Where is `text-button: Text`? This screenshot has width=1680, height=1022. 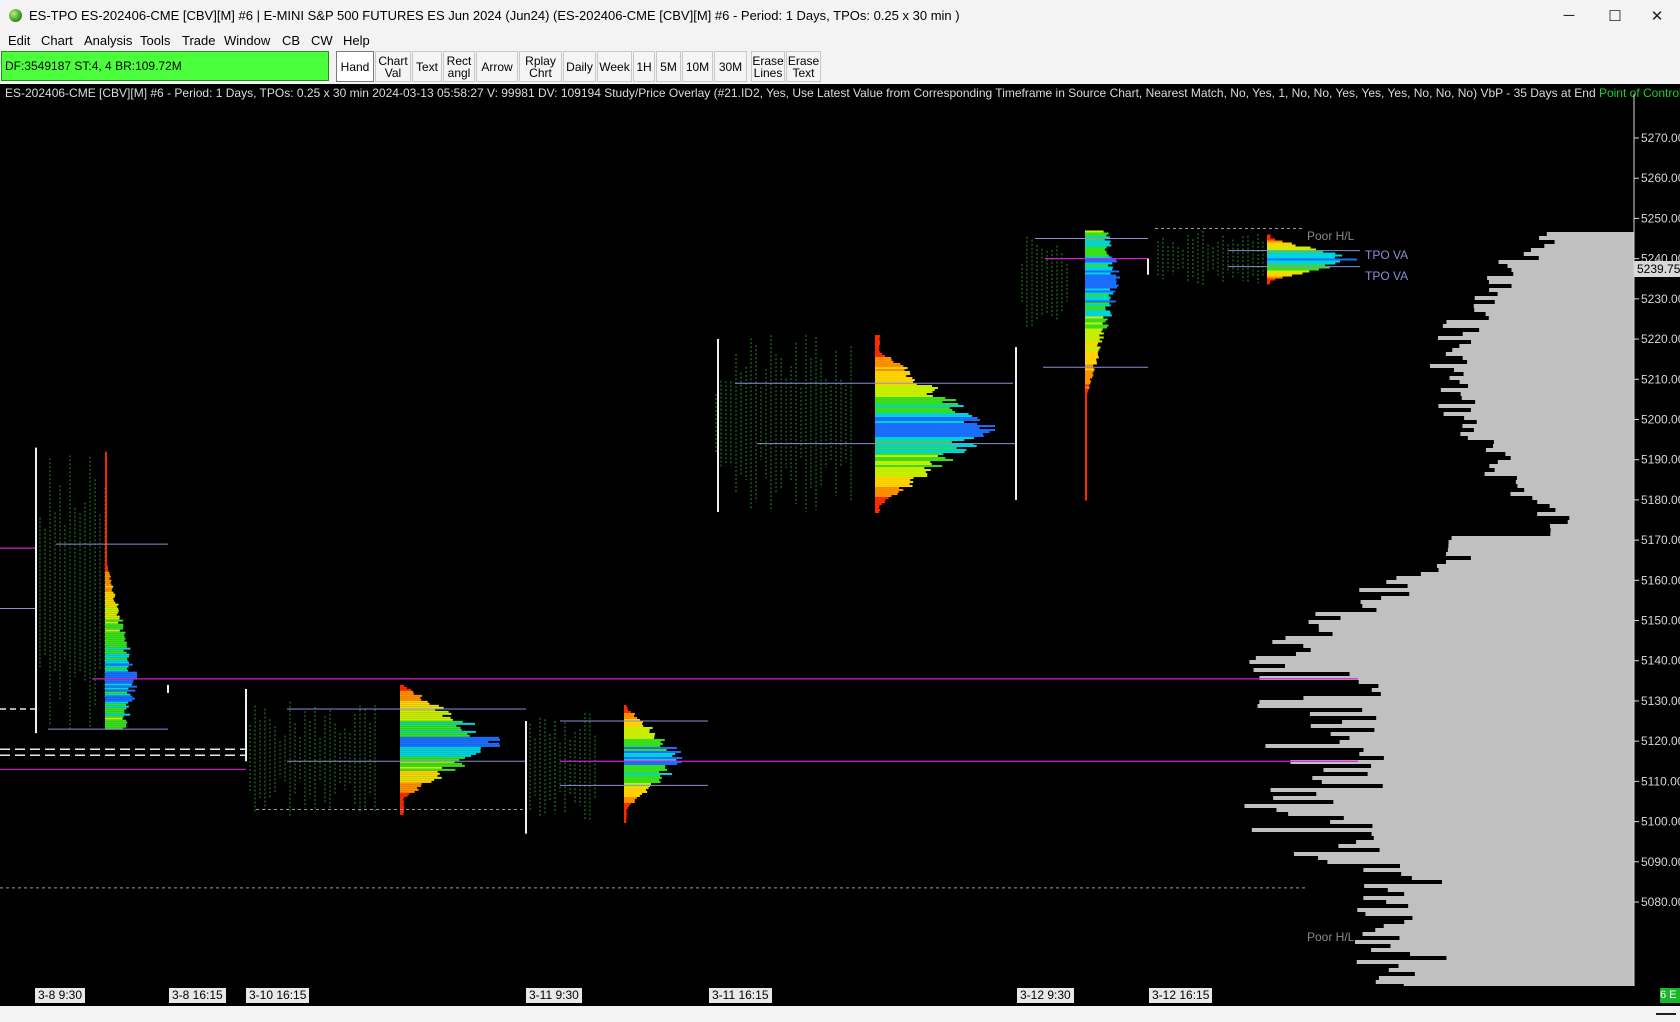
text-button: Text is located at coordinates (427, 66).